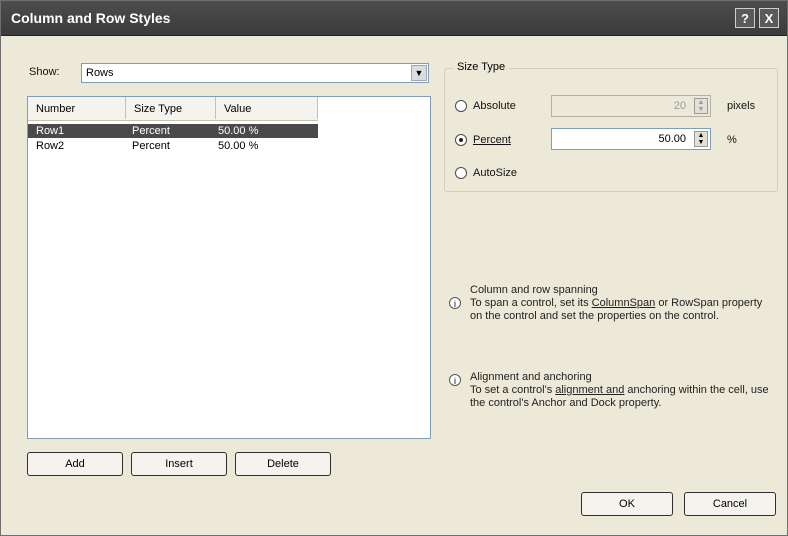 This screenshot has height=536, width=788. What do you see at coordinates (179, 464) in the screenshot?
I see `insert-button: Insert` at bounding box center [179, 464].